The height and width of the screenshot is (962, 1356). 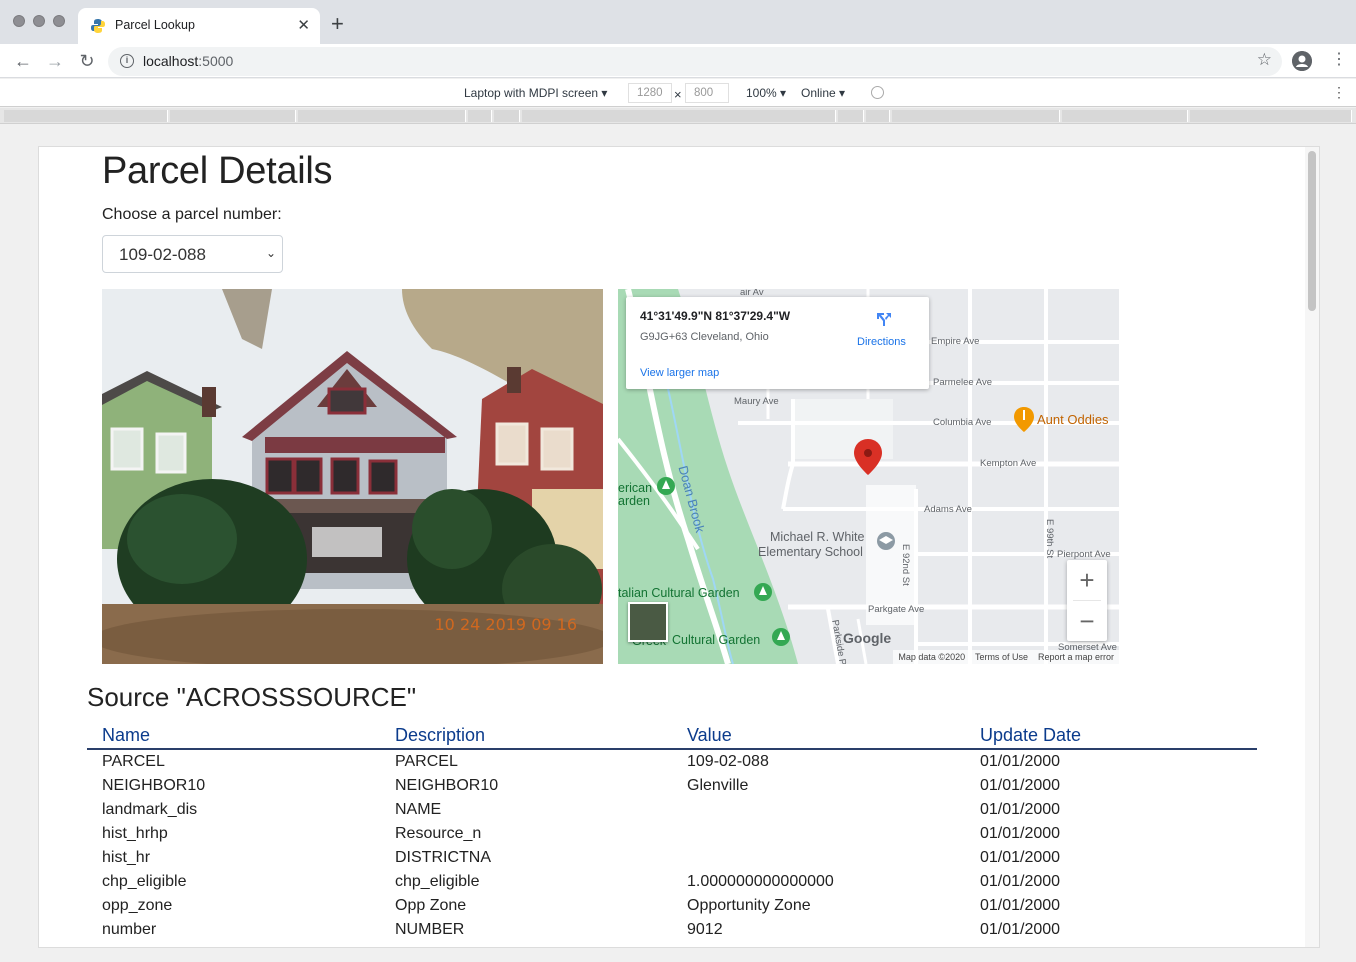 I want to click on map-street-label: Kempton Ave, so click(x=1008, y=463).